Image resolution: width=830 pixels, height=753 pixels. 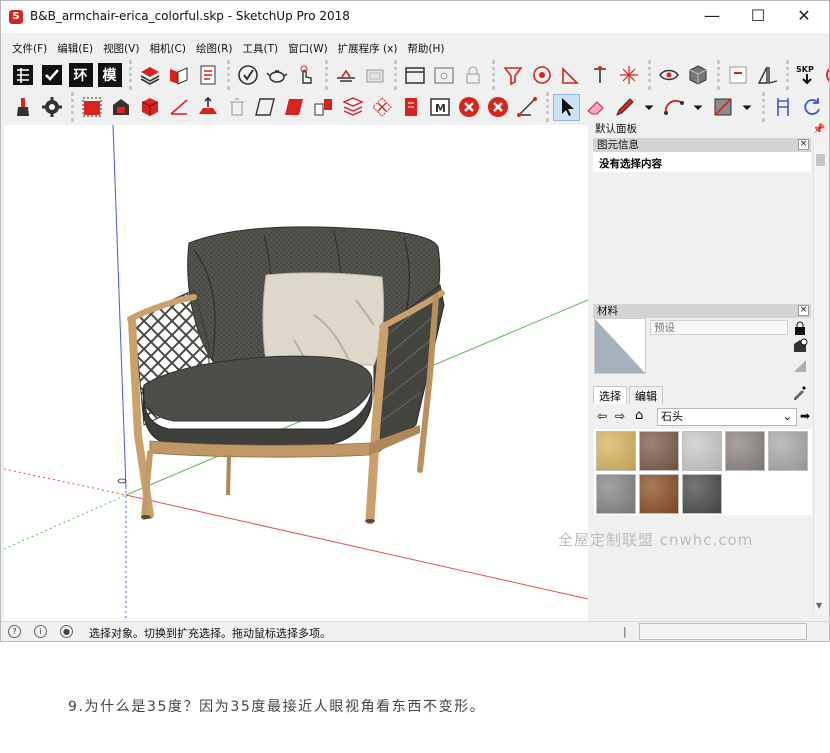 What do you see at coordinates (722, 107) in the screenshot?
I see `rectangle-tool-icon` at bounding box center [722, 107].